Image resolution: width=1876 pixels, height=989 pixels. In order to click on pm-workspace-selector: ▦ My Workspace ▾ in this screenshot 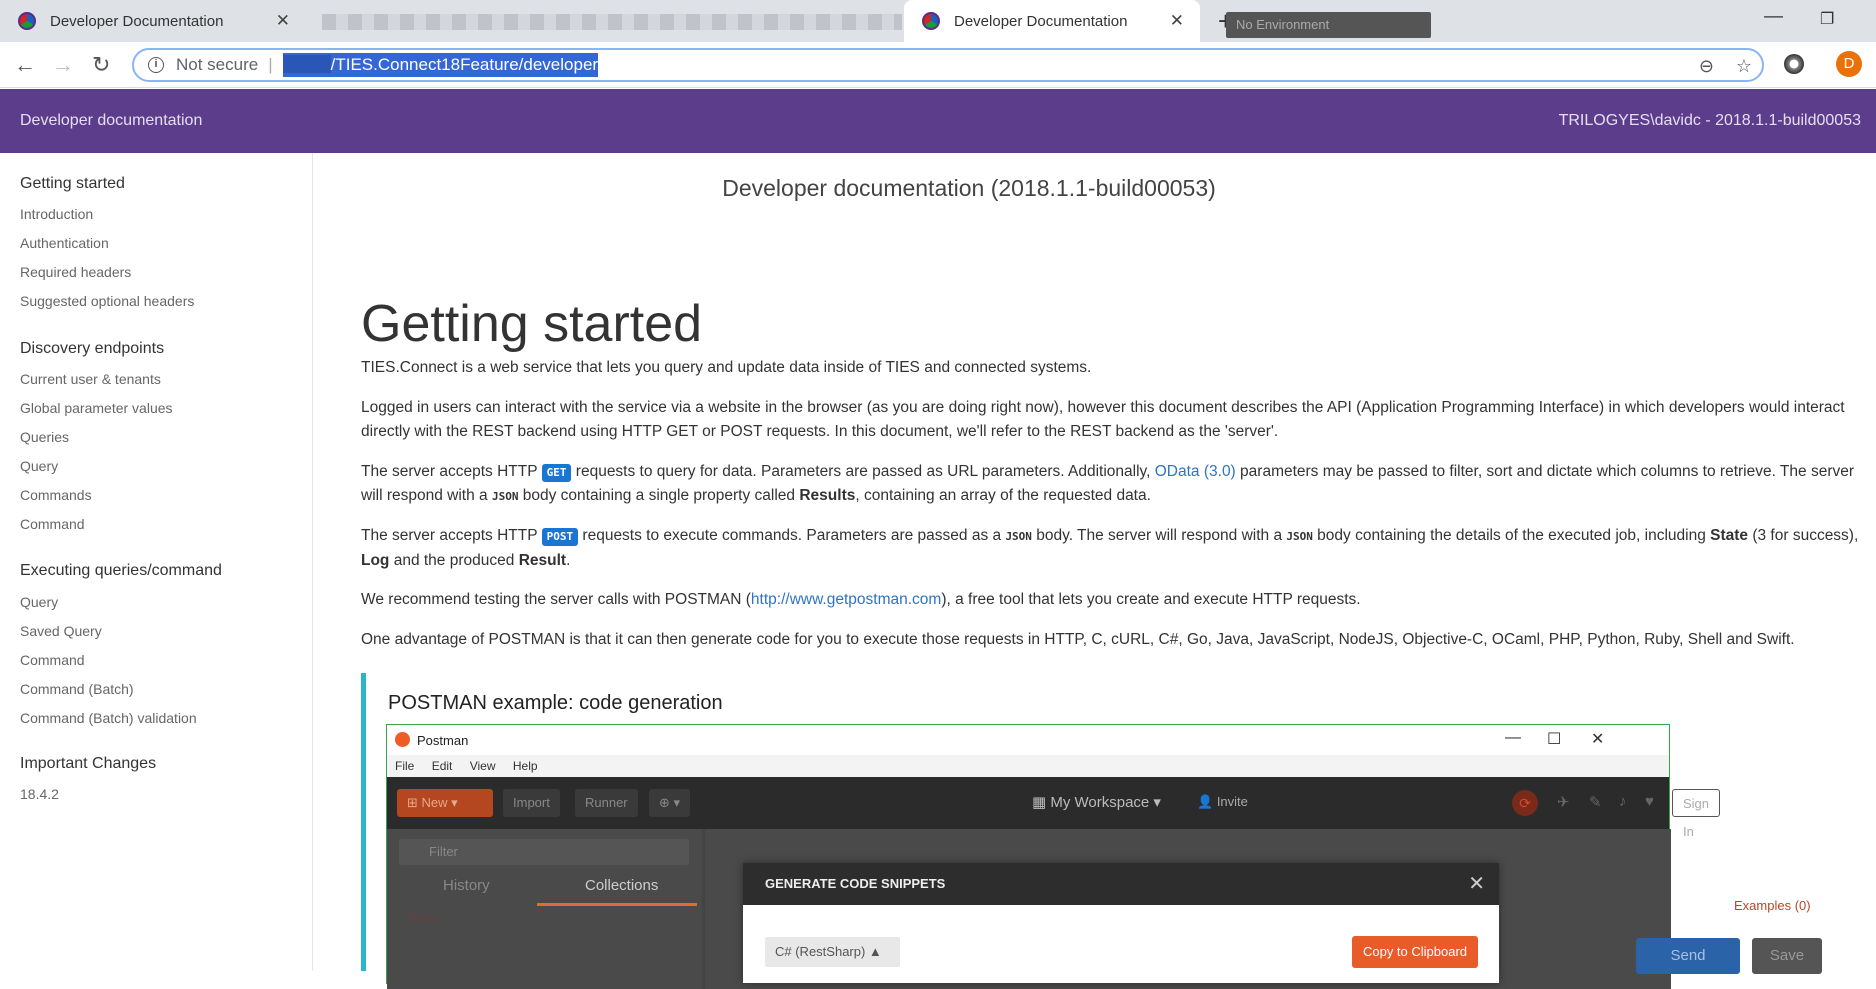, I will do `click(1096, 802)`.